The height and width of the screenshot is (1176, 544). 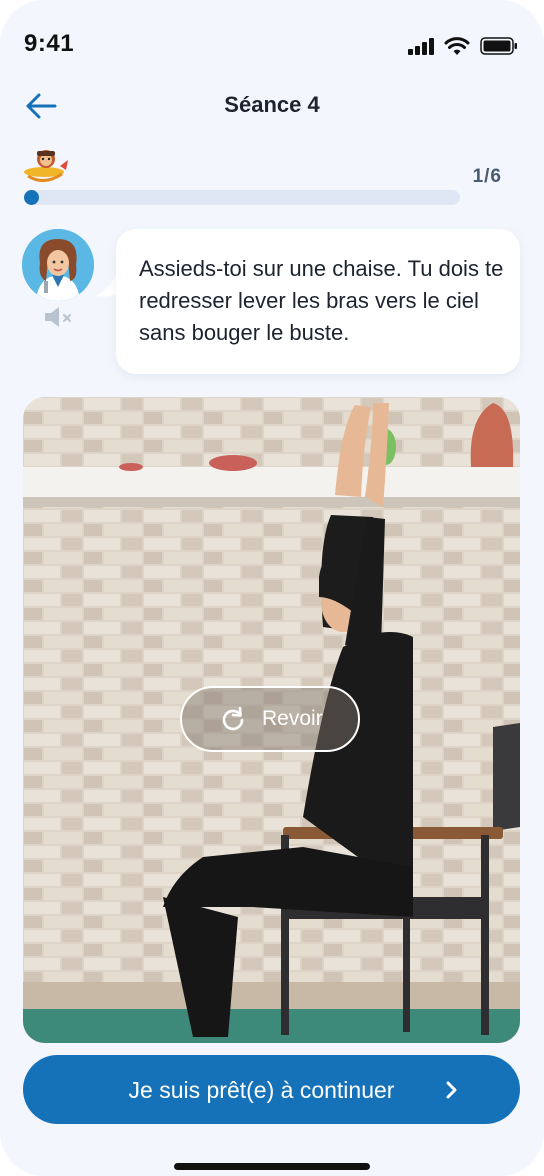 I want to click on status-time: 9:41, so click(x=49, y=43).